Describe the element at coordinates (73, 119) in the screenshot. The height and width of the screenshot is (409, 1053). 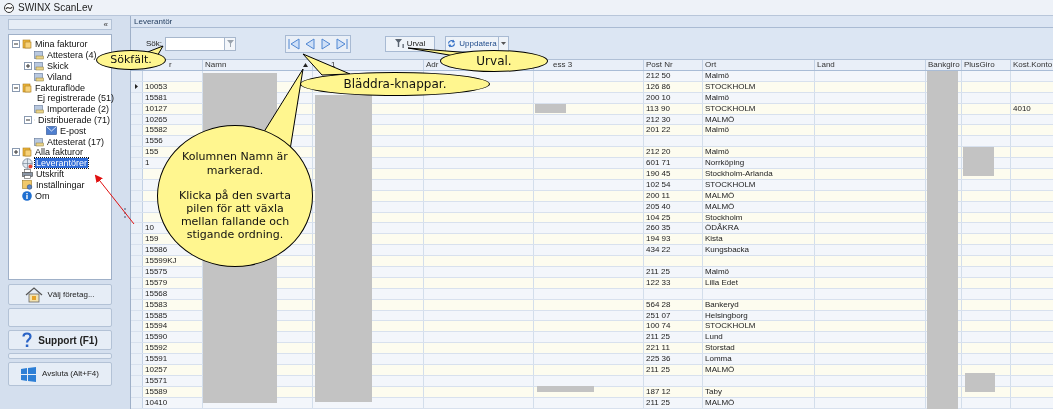
I see `tree-item: Distribuerade (71)` at that location.